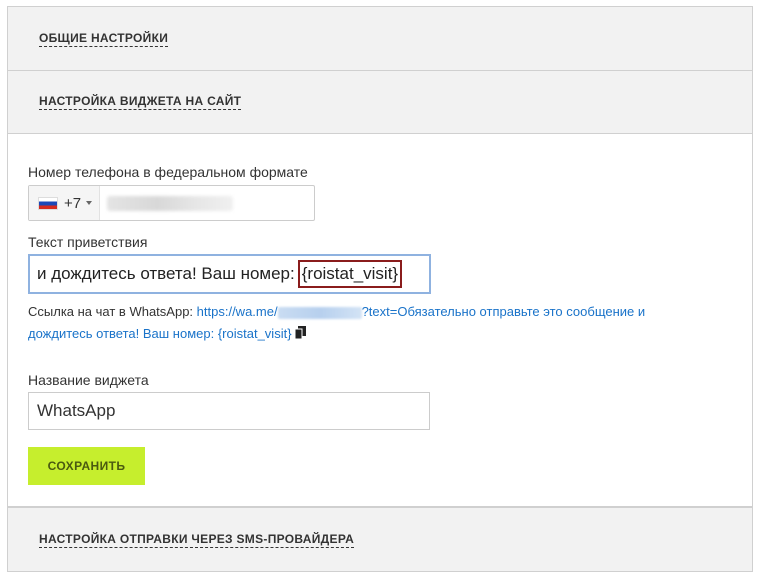 Image resolution: width=762 pixels, height=579 pixels. What do you see at coordinates (89, 203) in the screenshot?
I see `chevron-down-icon` at bounding box center [89, 203].